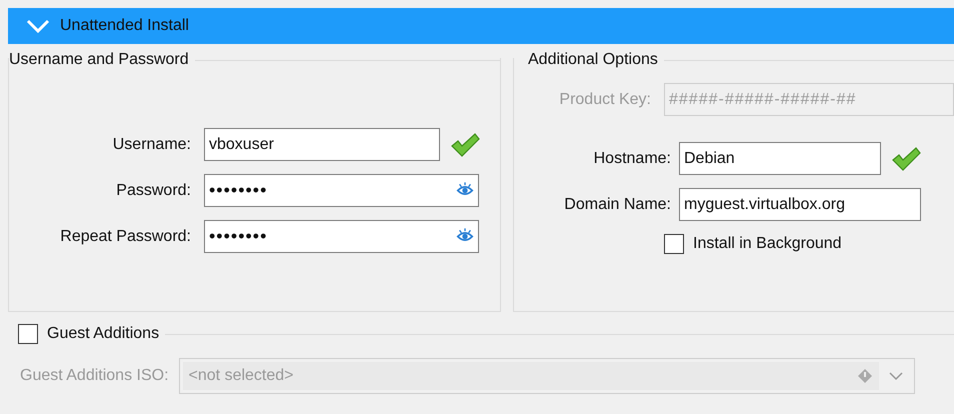  I want to click on field-label: Guest Additions ISO:, so click(94, 376).